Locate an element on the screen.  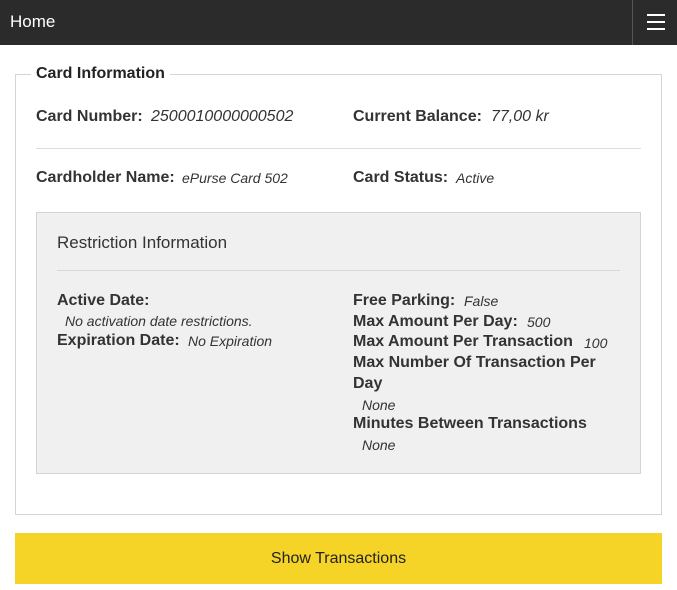
card-number-label: Card Number: is located at coordinates (89, 116).